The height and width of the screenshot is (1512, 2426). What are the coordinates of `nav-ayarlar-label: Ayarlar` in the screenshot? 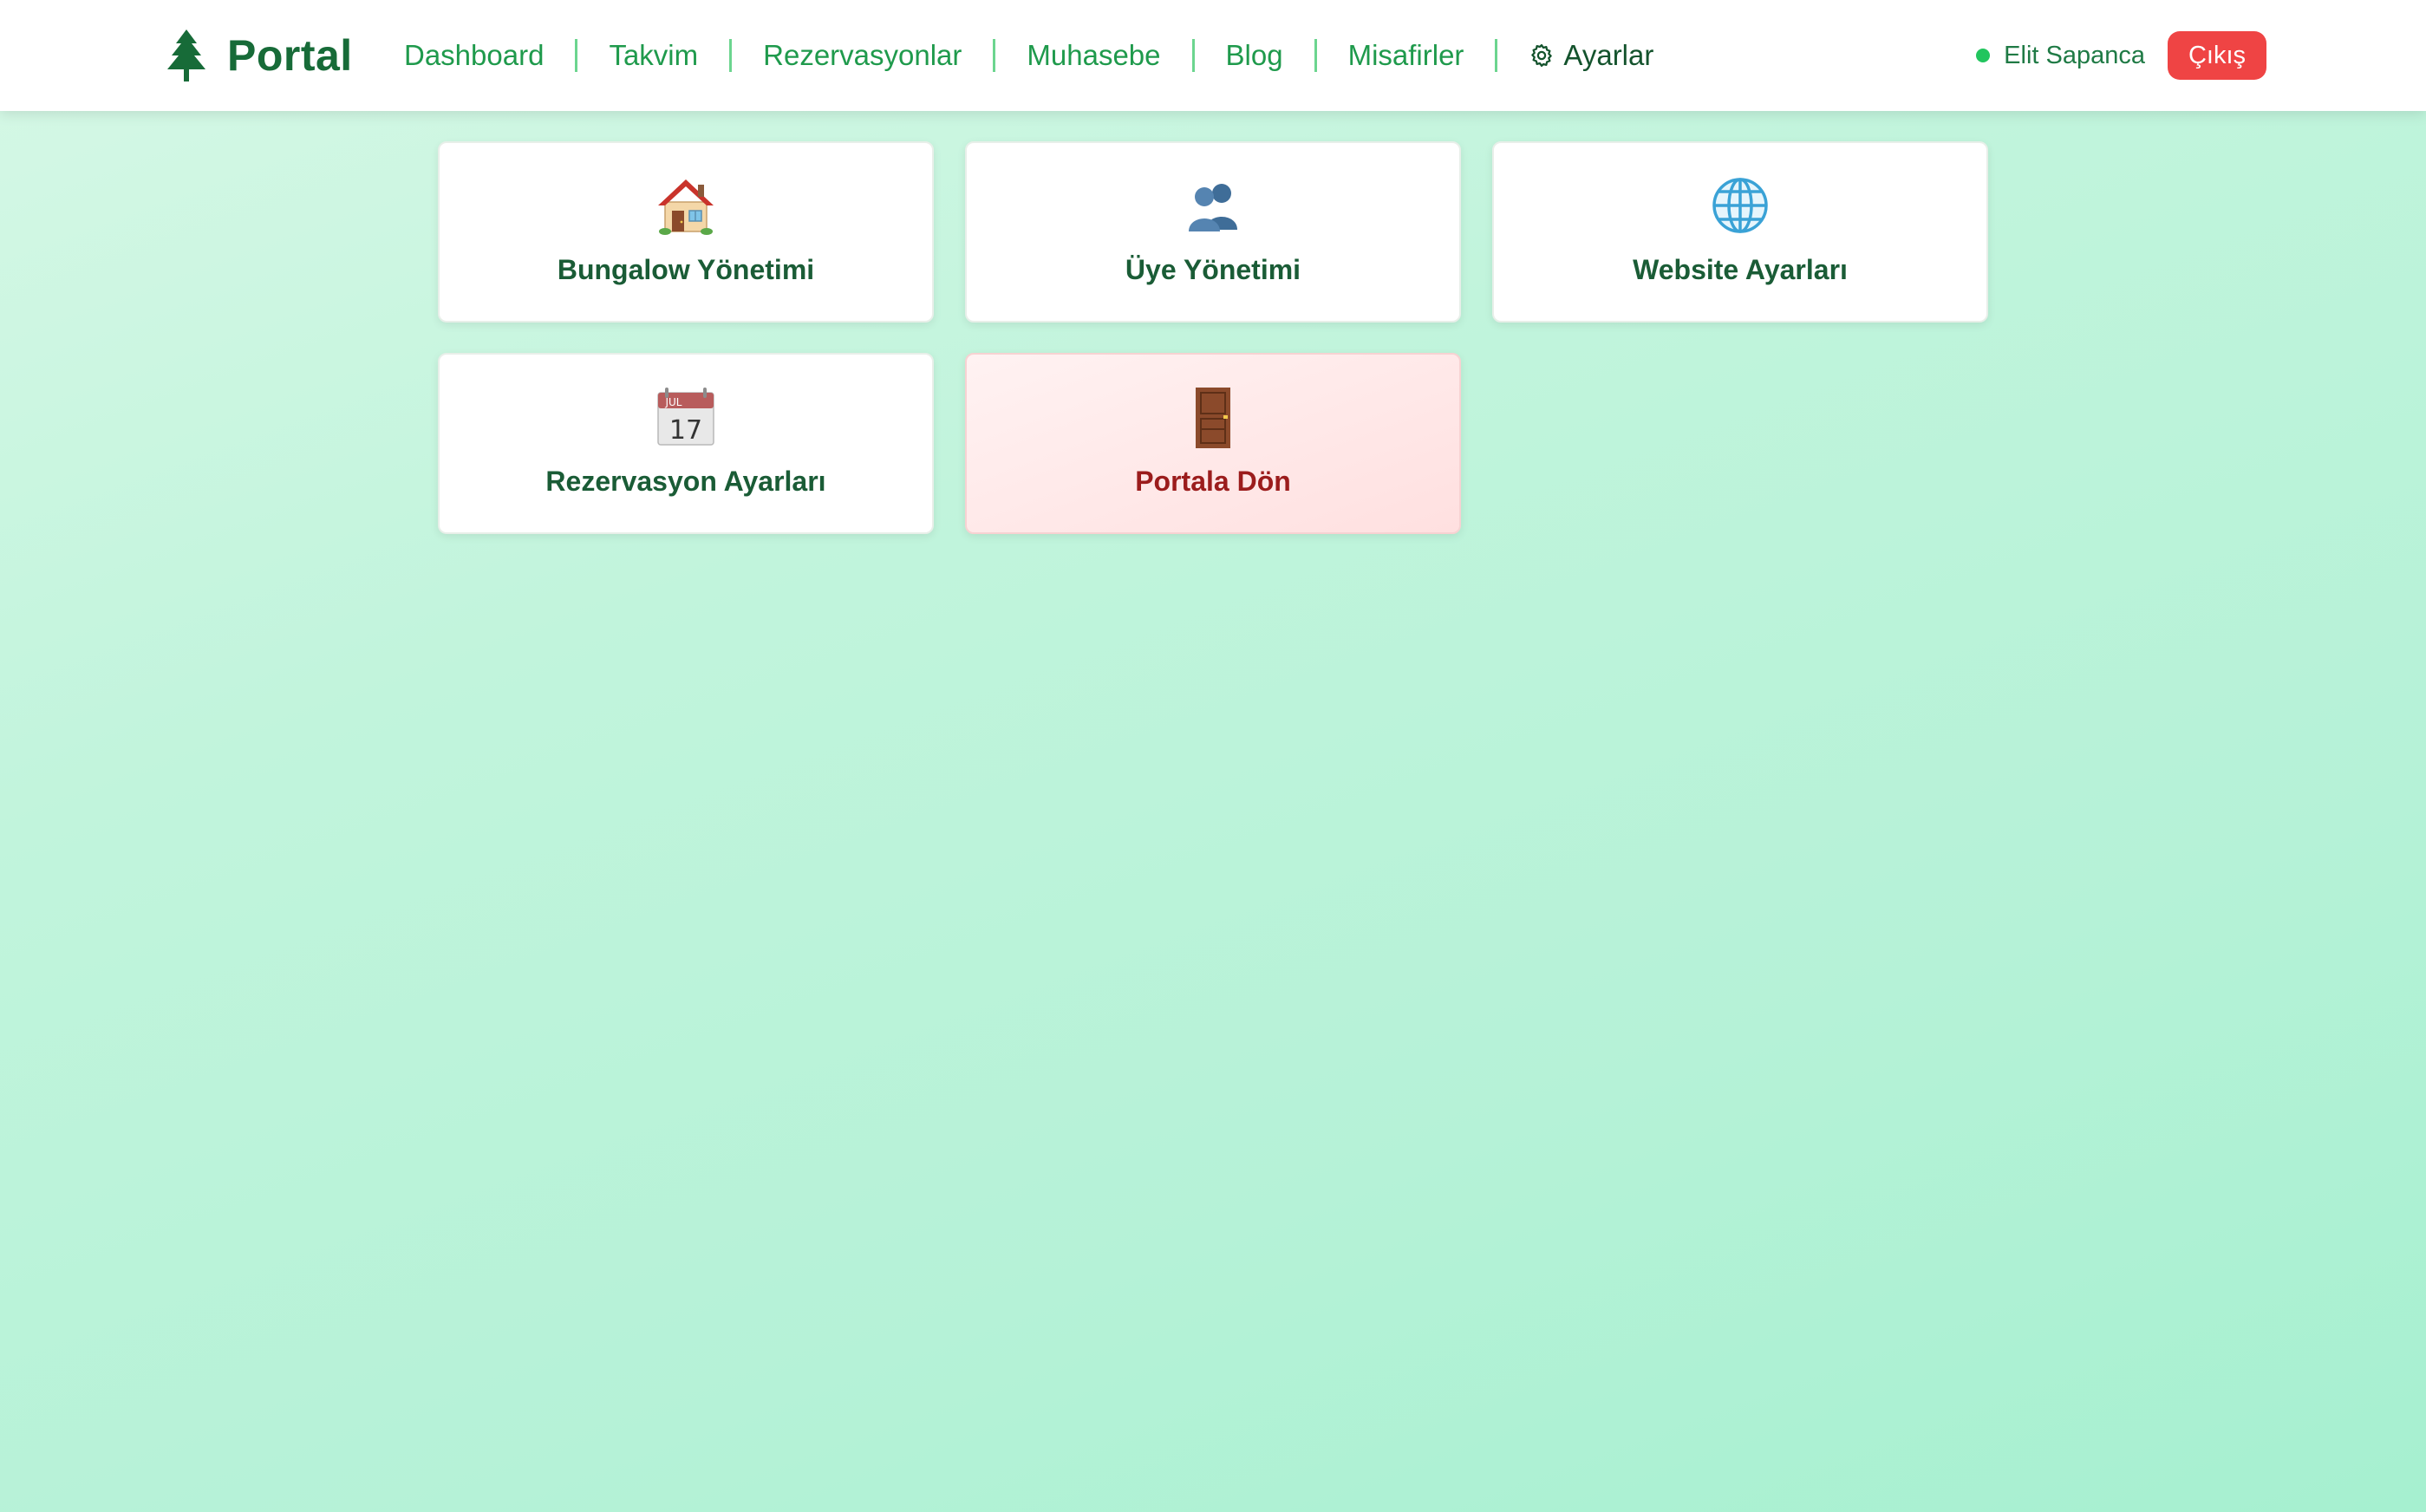 It's located at (1608, 55).